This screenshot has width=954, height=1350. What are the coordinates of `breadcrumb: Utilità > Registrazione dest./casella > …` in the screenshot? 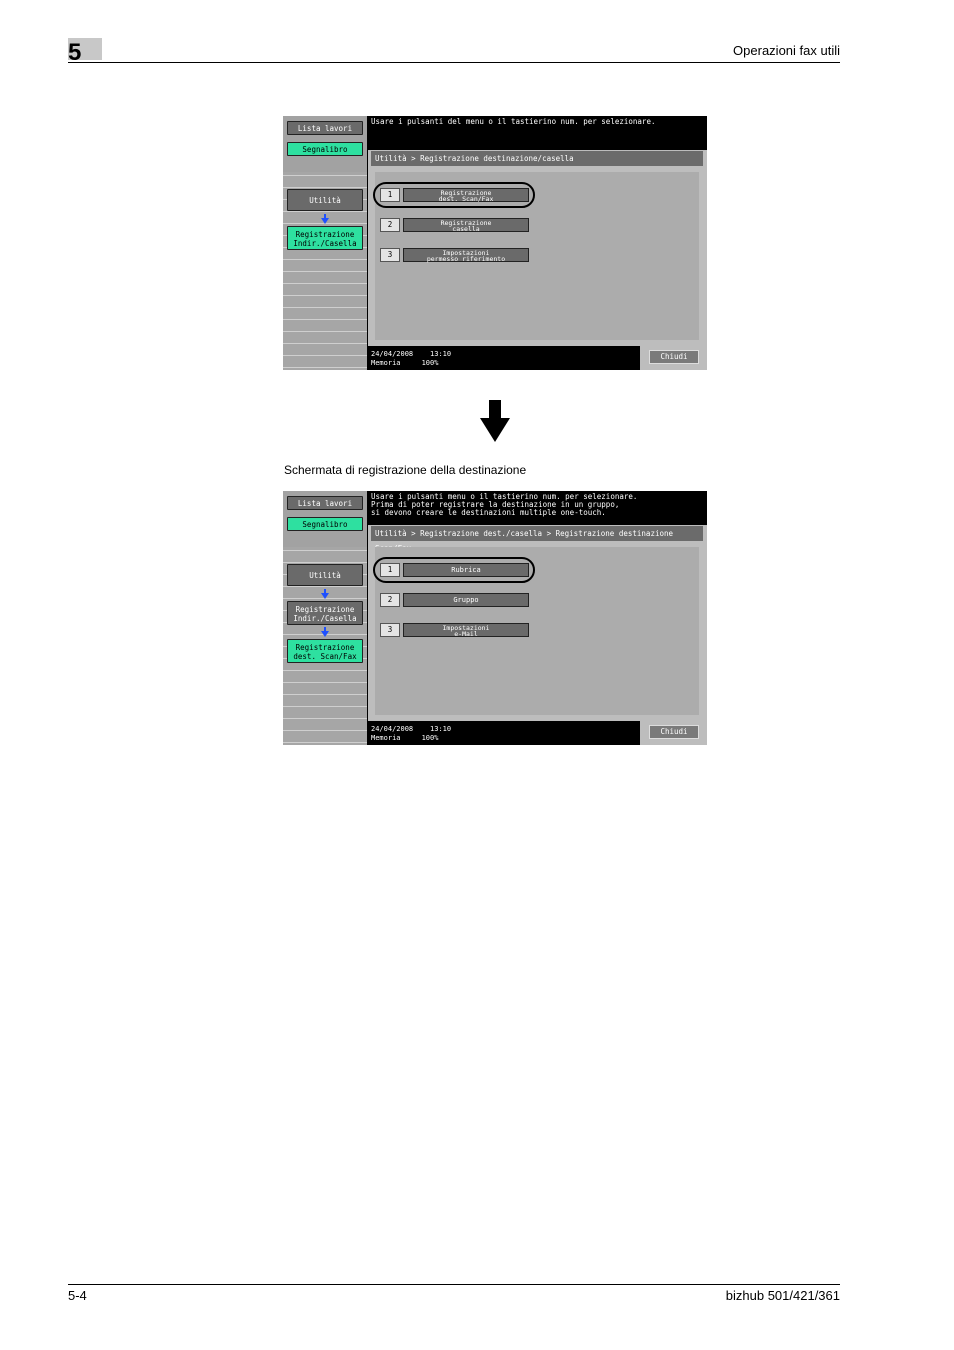 It's located at (537, 539).